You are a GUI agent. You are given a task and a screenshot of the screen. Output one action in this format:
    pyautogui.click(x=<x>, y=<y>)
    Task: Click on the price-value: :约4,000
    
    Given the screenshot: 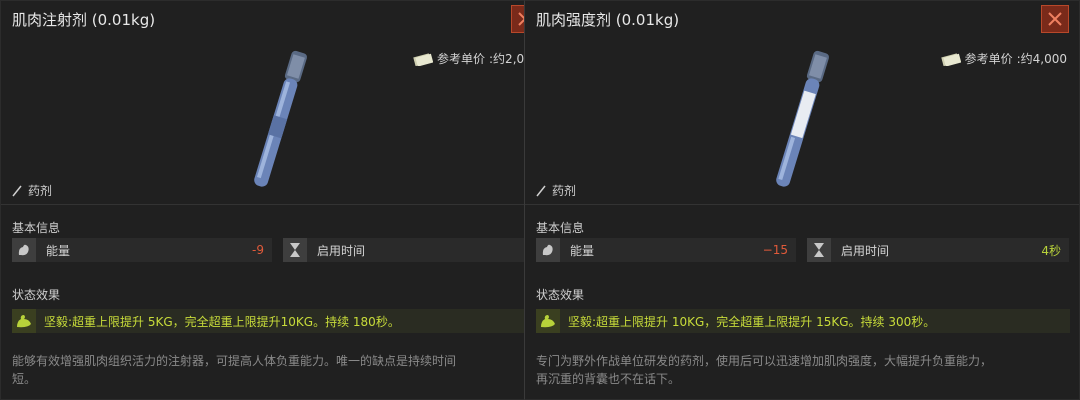 What is the action you would take?
    pyautogui.click(x=1041, y=59)
    